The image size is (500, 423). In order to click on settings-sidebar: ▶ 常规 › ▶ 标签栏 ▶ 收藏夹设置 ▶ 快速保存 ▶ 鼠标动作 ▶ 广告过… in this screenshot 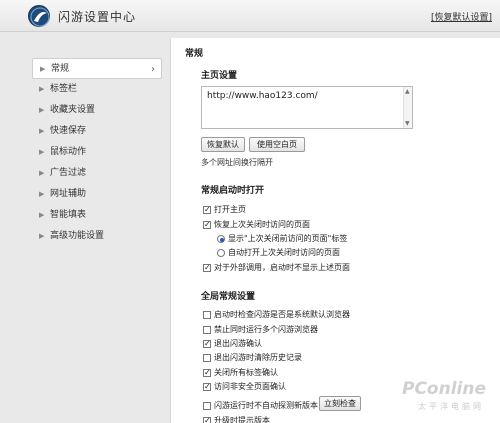, I will do `click(97, 158)`.